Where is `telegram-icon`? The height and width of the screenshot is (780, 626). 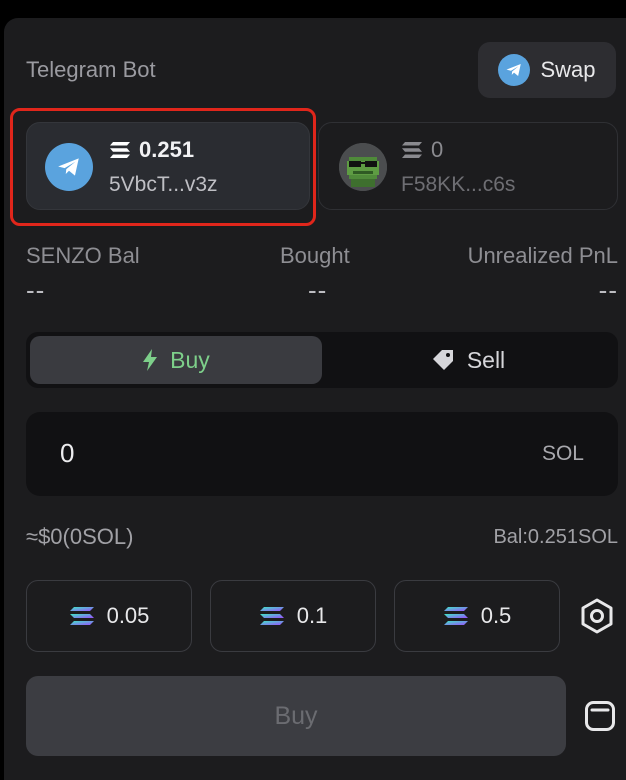
telegram-icon is located at coordinates (514, 70).